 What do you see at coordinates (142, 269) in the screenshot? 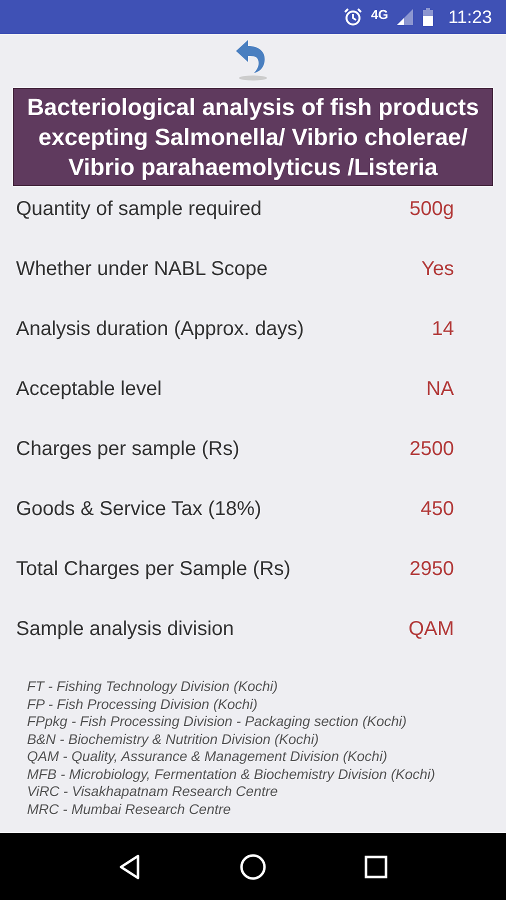
I see `detail-label: Whether under NABL Scope` at bounding box center [142, 269].